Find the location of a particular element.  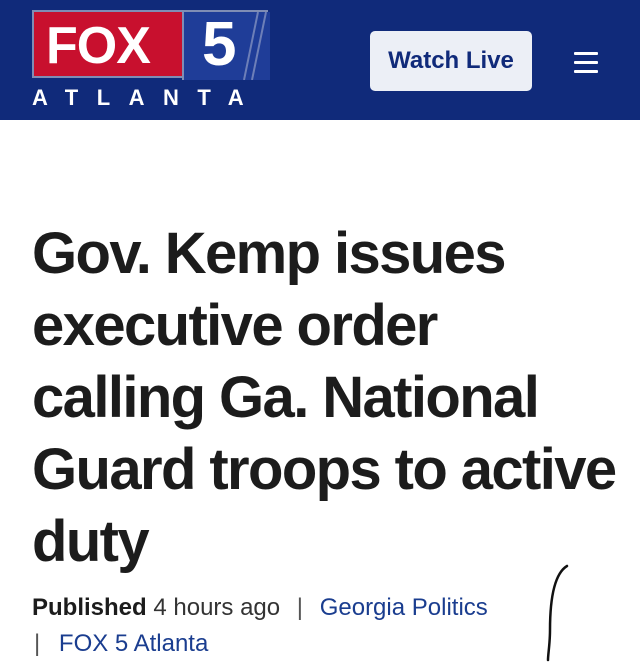

watch-live-button: Watch Live is located at coordinates (451, 61).